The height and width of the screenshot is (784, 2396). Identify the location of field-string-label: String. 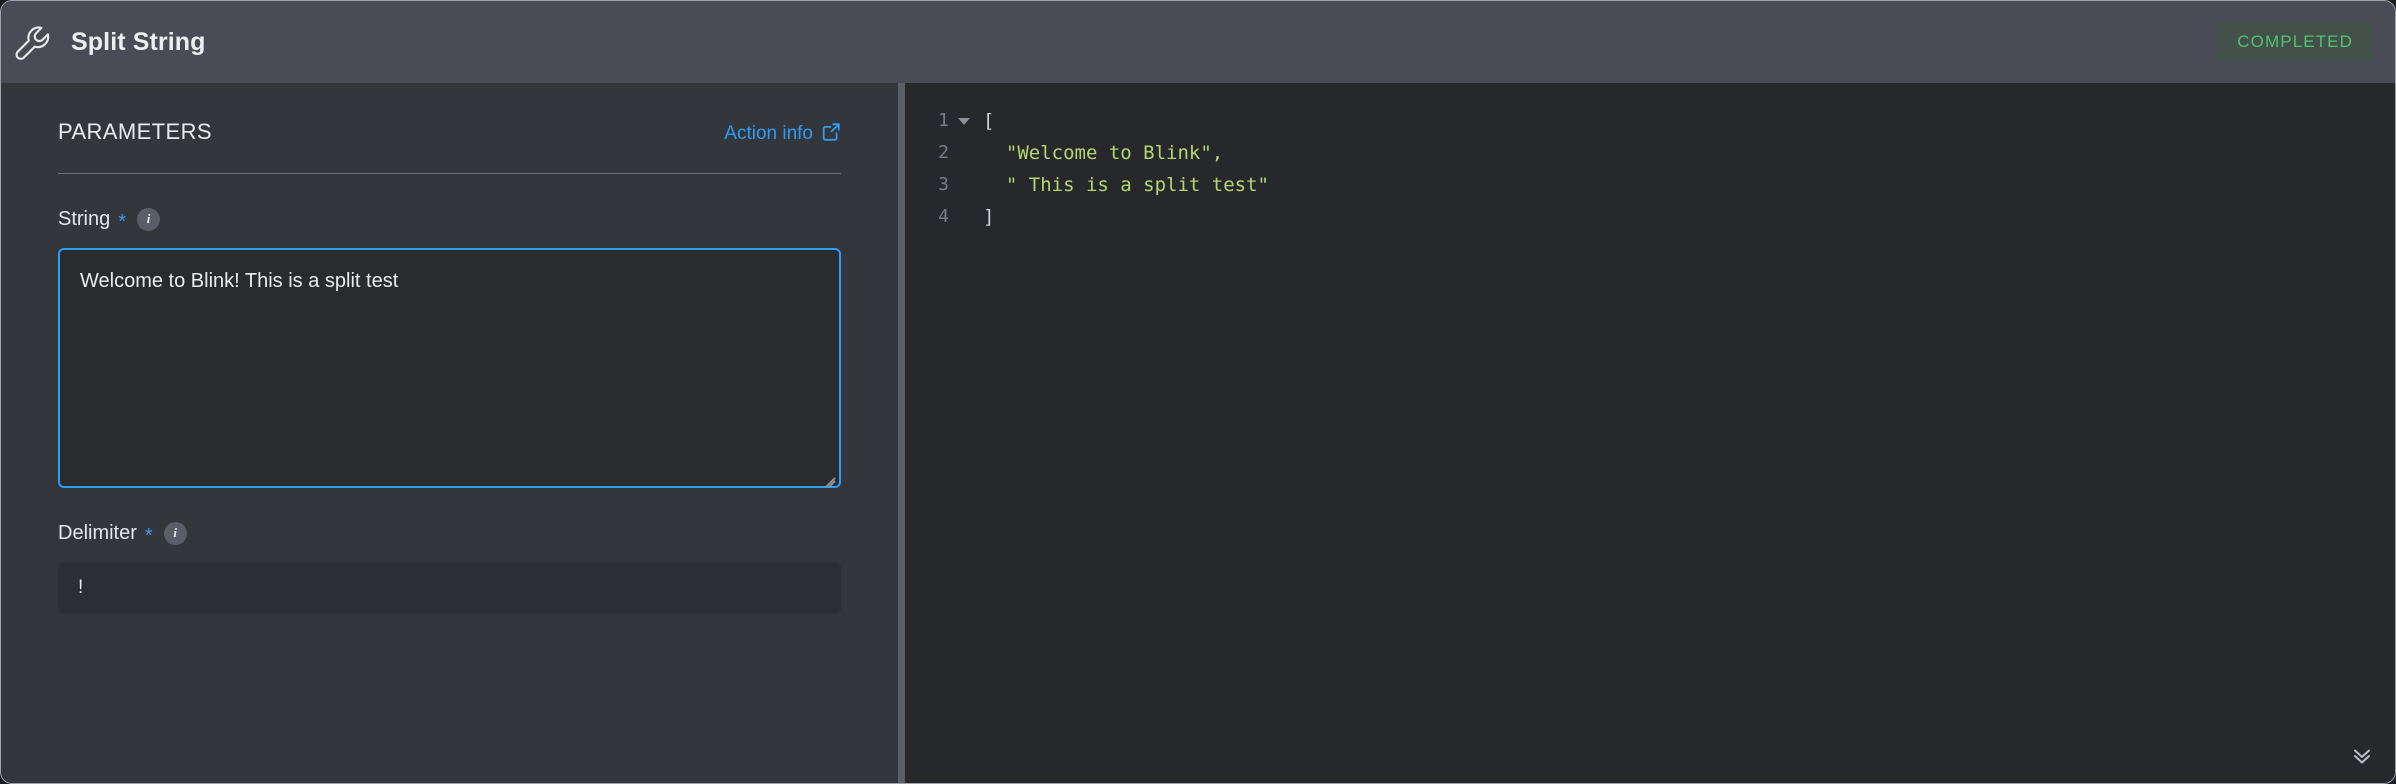
(84, 218).